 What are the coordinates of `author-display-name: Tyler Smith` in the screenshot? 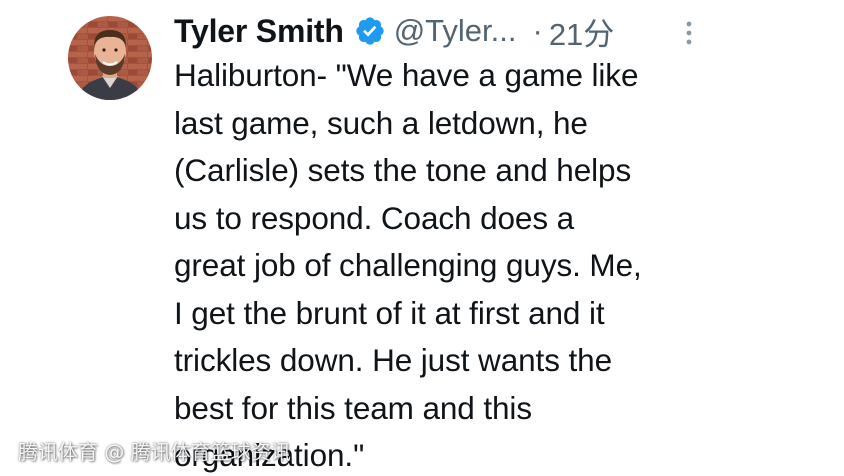 It's located at (259, 31).